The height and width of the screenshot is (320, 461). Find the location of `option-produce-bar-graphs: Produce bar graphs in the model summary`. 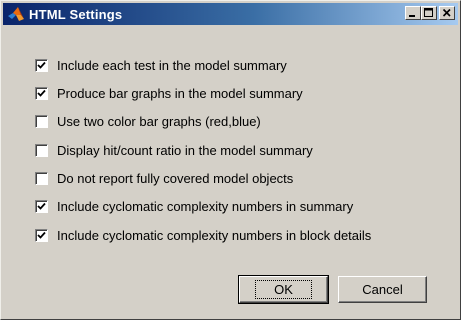

option-produce-bar-graphs: Produce bar graphs in the model summary is located at coordinates (203, 93).